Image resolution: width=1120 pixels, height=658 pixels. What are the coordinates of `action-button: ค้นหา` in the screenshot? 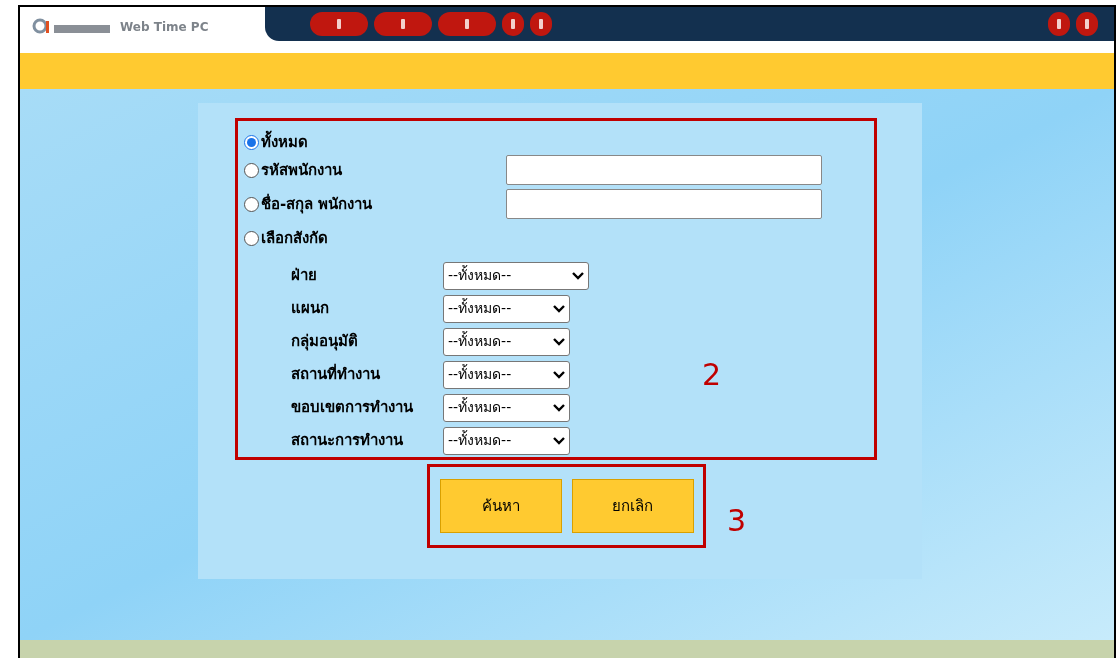 It's located at (500, 506).